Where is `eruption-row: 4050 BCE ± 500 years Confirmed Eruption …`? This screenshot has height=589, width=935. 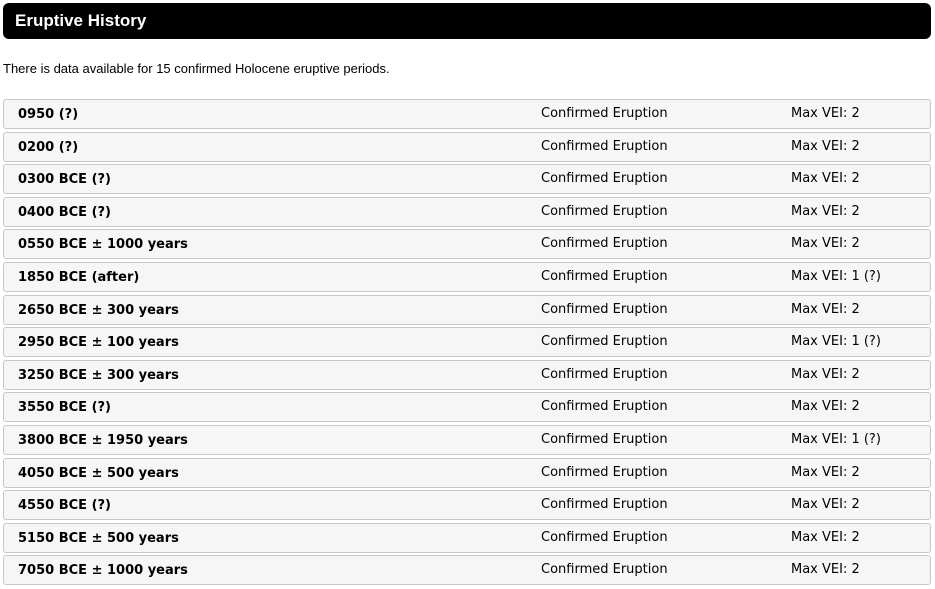 eruption-row: 4050 BCE ± 500 years Confirmed Eruption … is located at coordinates (467, 472).